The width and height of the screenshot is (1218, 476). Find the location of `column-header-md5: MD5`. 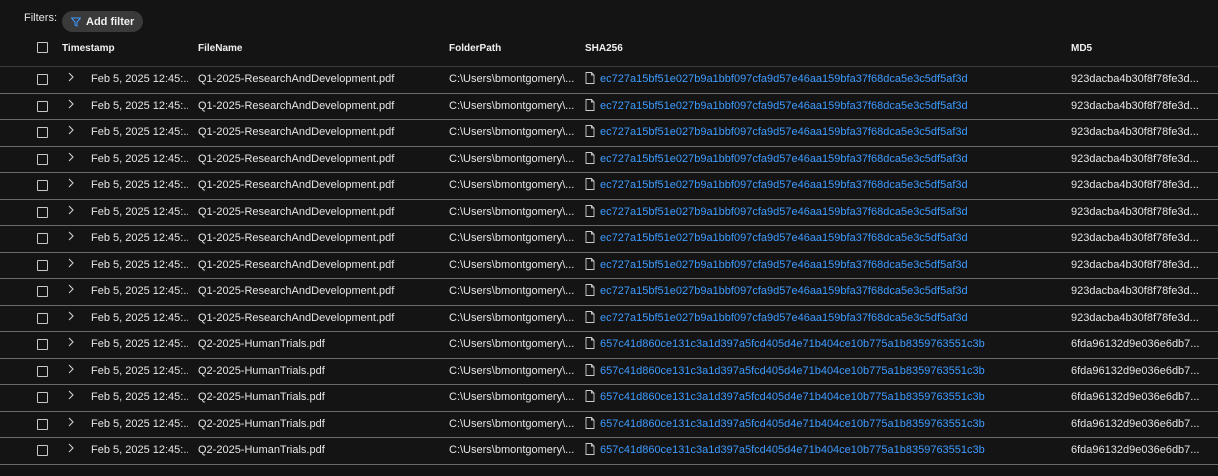

column-header-md5: MD5 is located at coordinates (1081, 48).